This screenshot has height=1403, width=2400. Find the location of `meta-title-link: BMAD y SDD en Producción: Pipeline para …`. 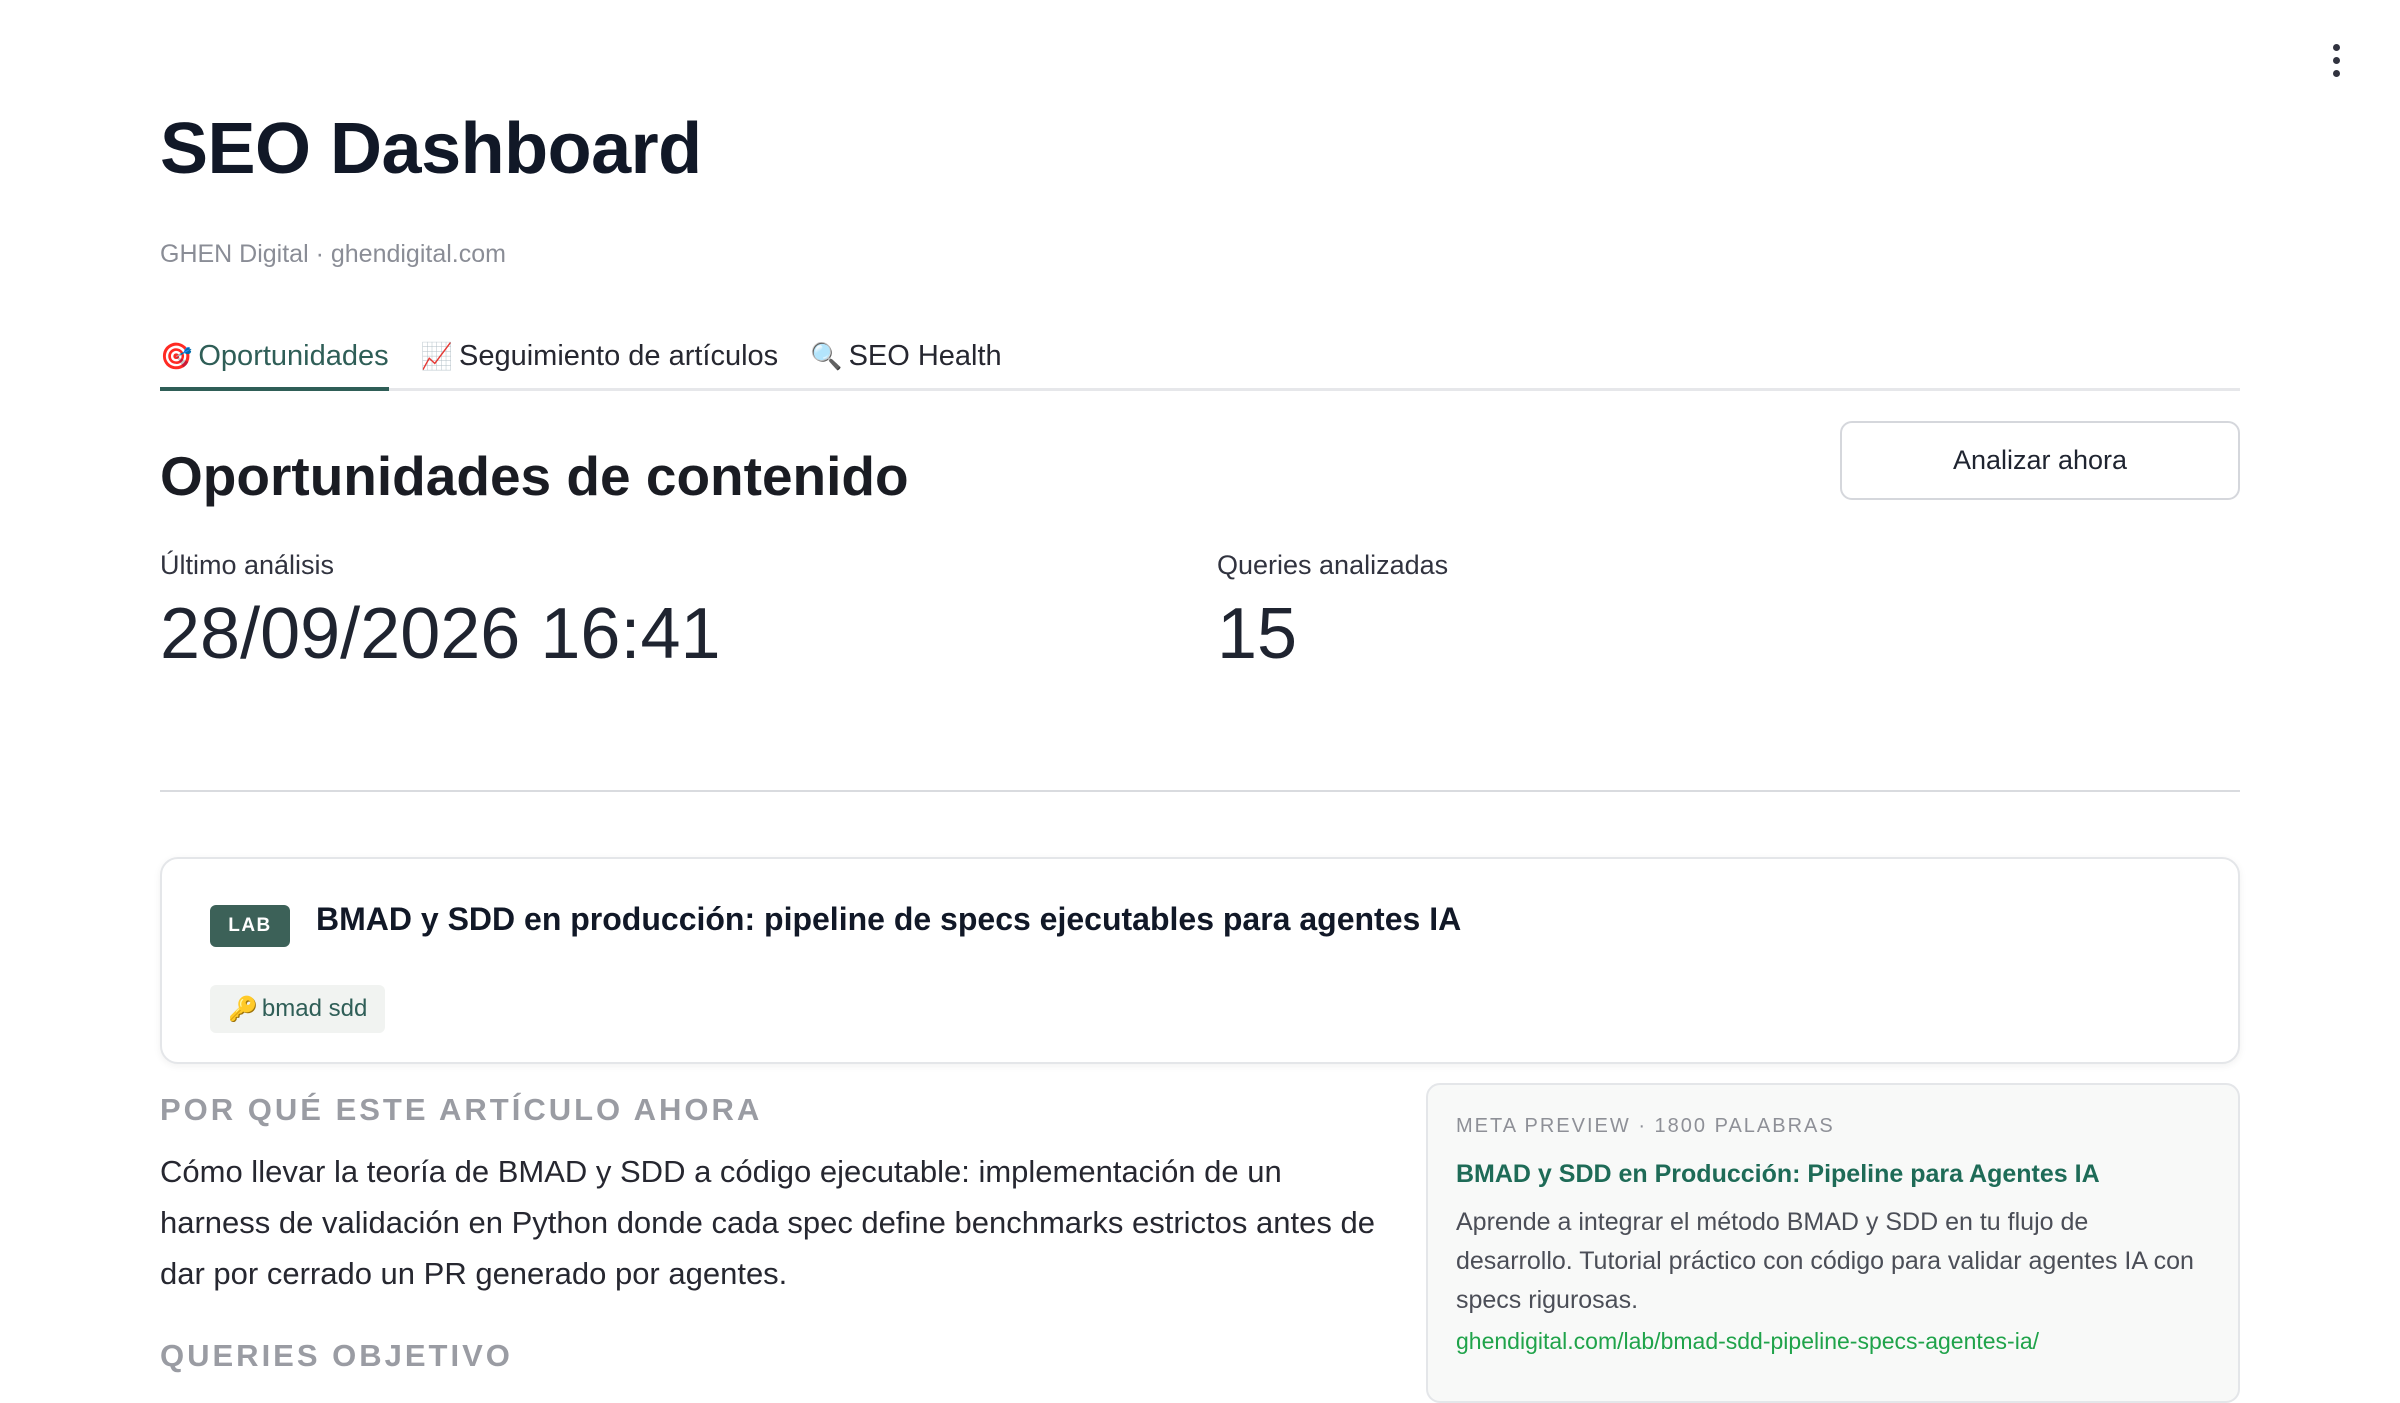

meta-title-link: BMAD y SDD en Producción: Pipeline para … is located at coordinates (1833, 1174).